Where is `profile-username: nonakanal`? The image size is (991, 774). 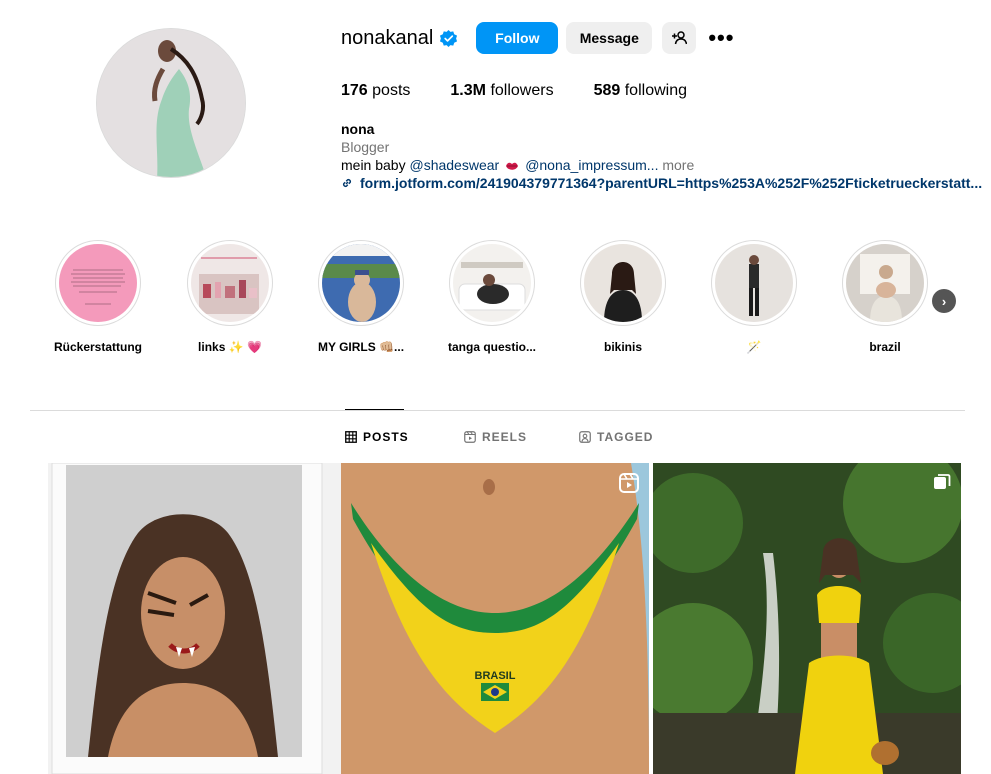 profile-username: nonakanal is located at coordinates (387, 37).